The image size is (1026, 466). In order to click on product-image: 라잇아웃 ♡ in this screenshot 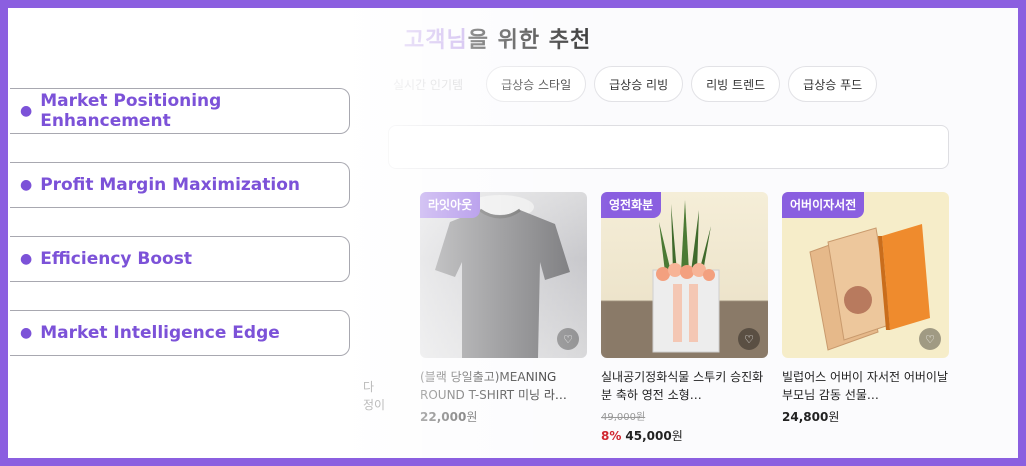, I will do `click(503, 275)`.